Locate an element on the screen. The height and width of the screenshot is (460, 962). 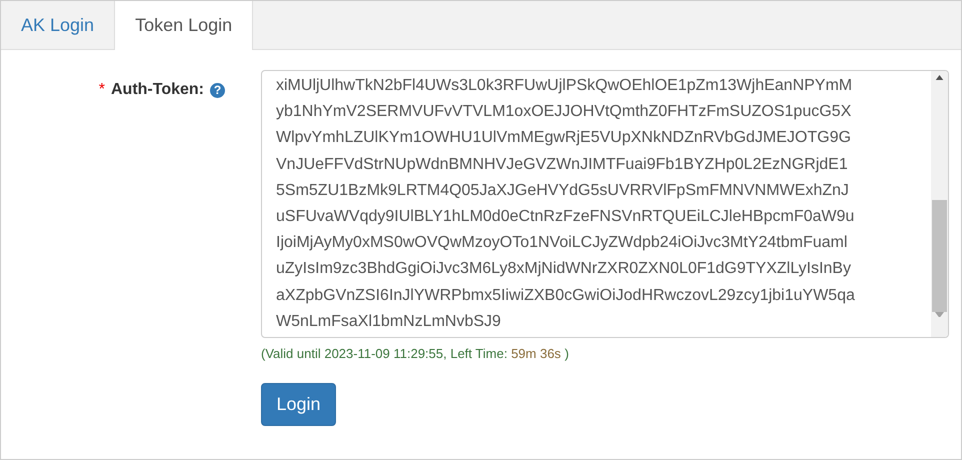
field-label: Auth-Token: is located at coordinates (157, 90).